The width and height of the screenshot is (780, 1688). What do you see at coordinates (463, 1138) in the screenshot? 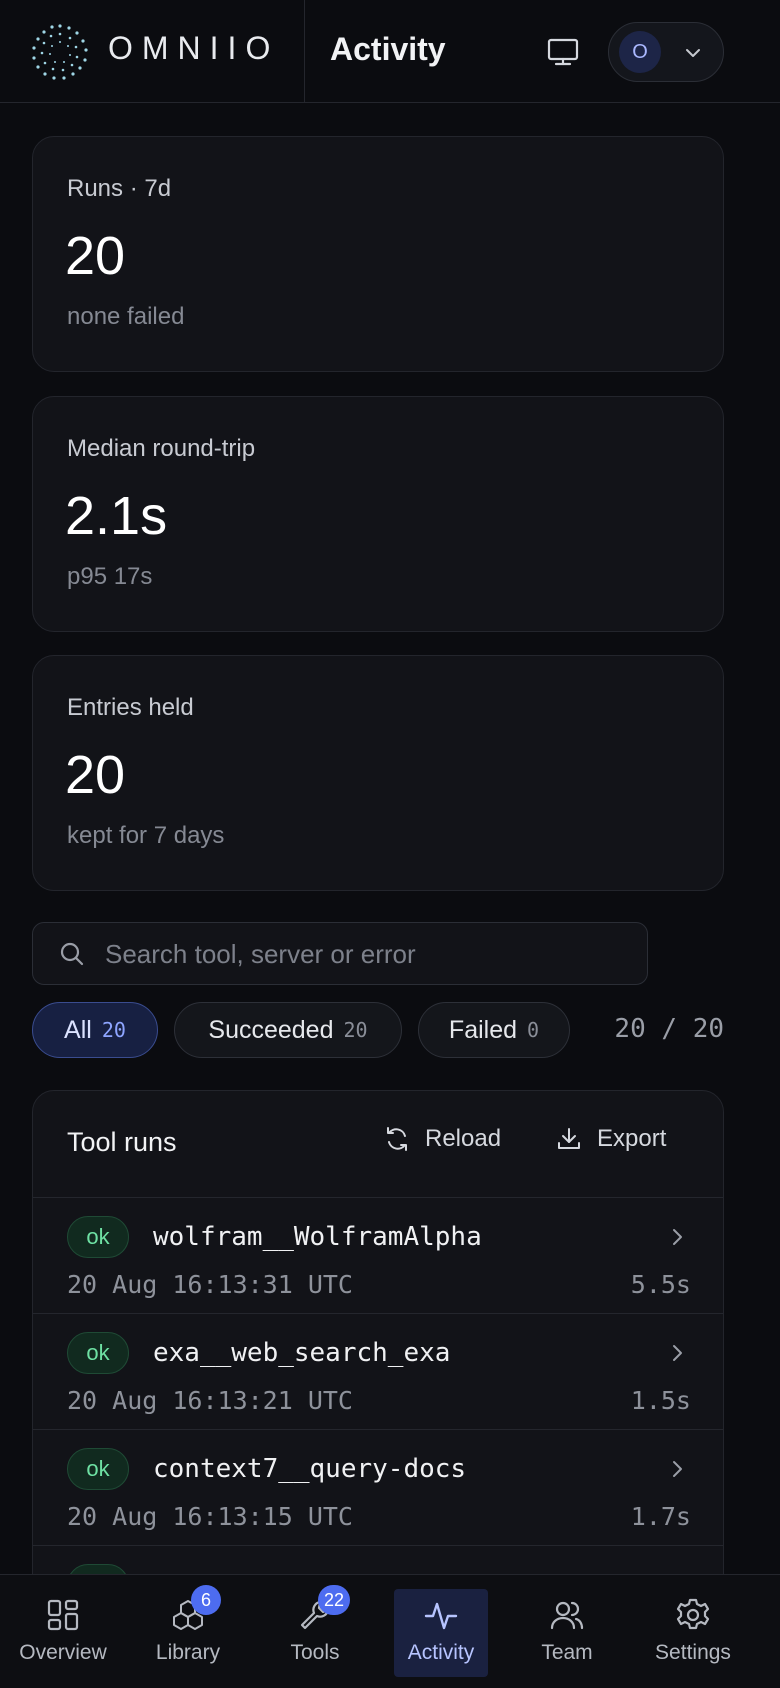
I see `reload-label: Reload` at bounding box center [463, 1138].